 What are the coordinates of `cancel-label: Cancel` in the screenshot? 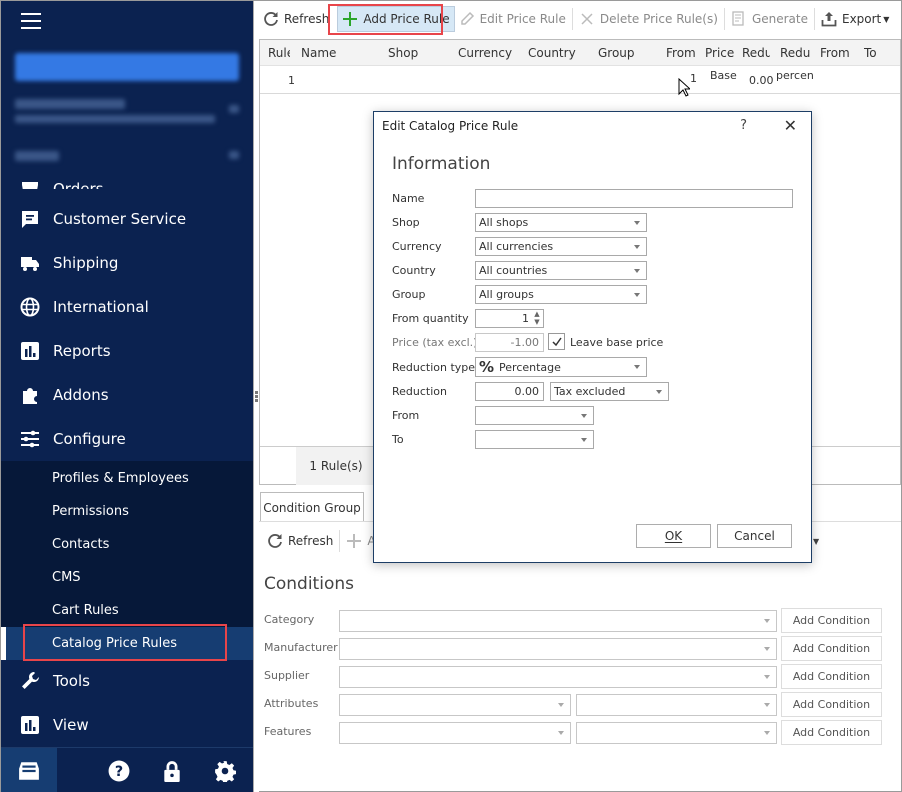 It's located at (754, 536).